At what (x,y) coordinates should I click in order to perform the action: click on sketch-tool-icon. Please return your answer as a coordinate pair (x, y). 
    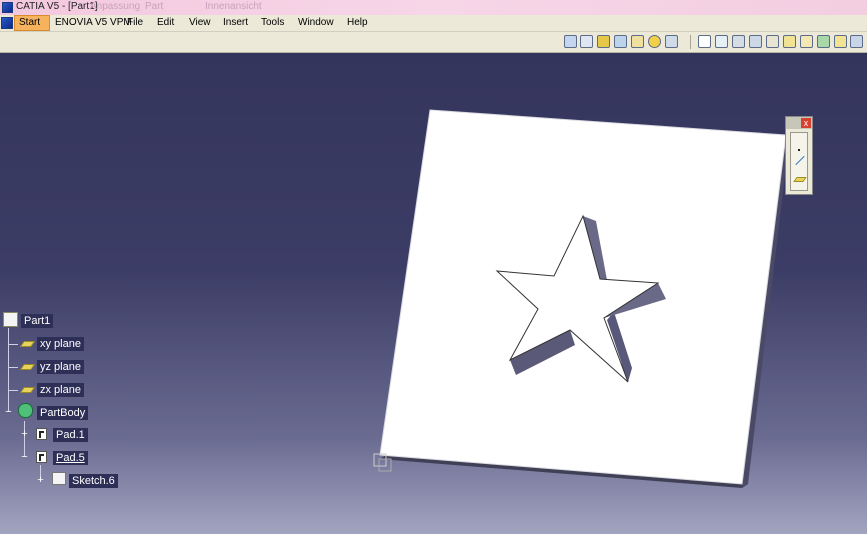
    Looking at the image, I should click on (704, 41).